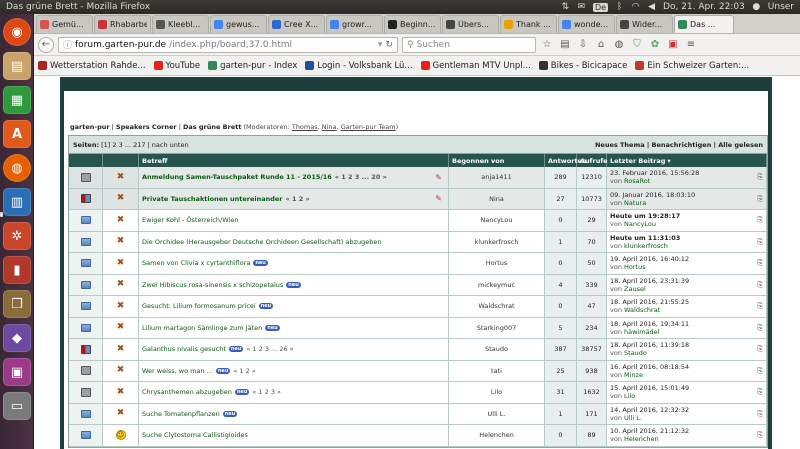 This screenshot has width=800, height=449. I want to click on extension-icon: ✿, so click(655, 45).